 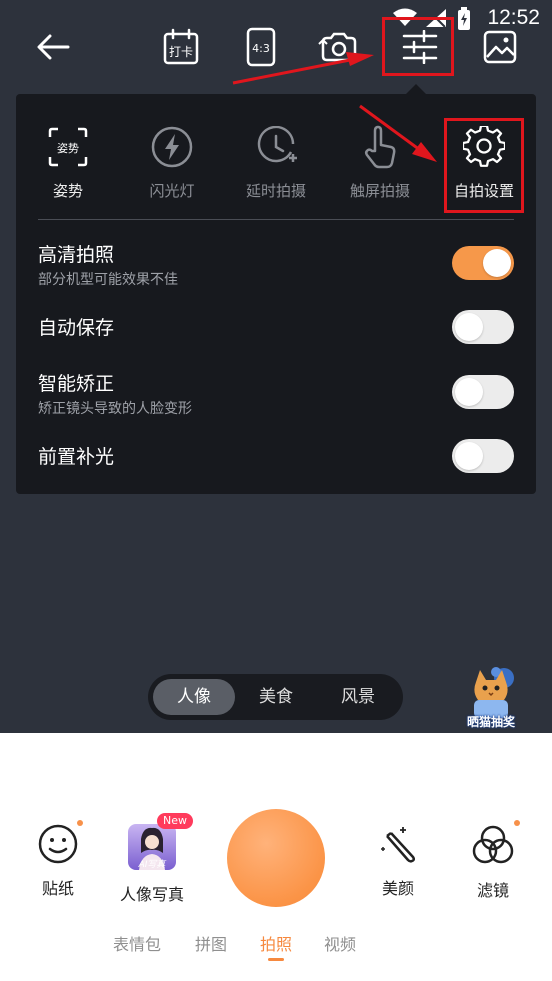 What do you see at coordinates (397, 888) in the screenshot?
I see `tool-label: 美颜` at bounding box center [397, 888].